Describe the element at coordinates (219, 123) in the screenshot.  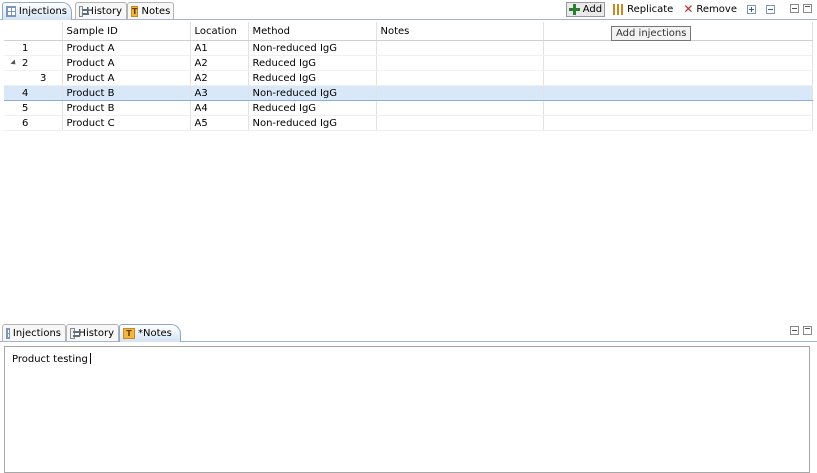
I see `cell-location: A5` at that location.